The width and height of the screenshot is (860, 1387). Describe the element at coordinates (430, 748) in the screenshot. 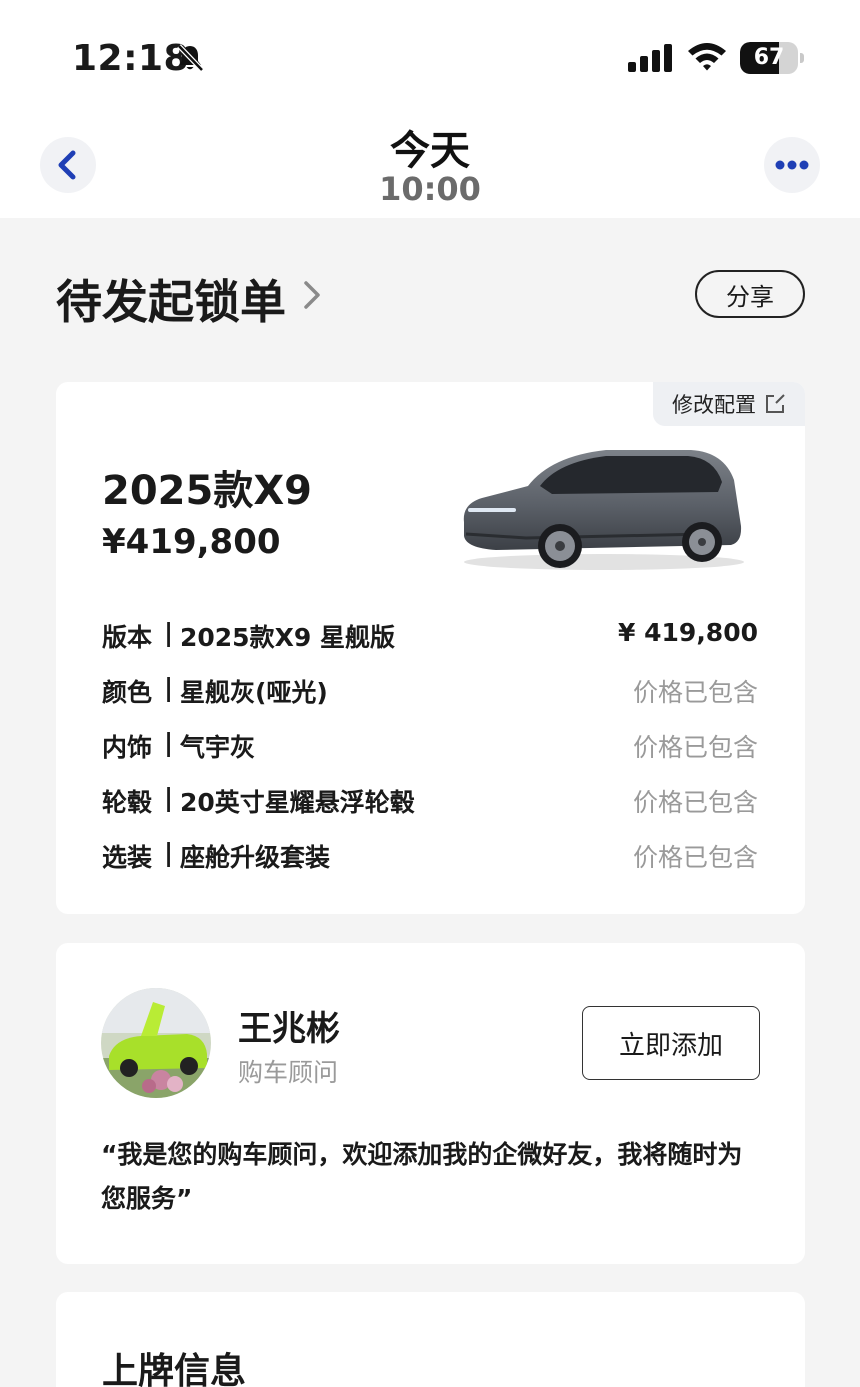

I see `config-row-interior: 内饰 | 气宇灰 价格已包含` at that location.